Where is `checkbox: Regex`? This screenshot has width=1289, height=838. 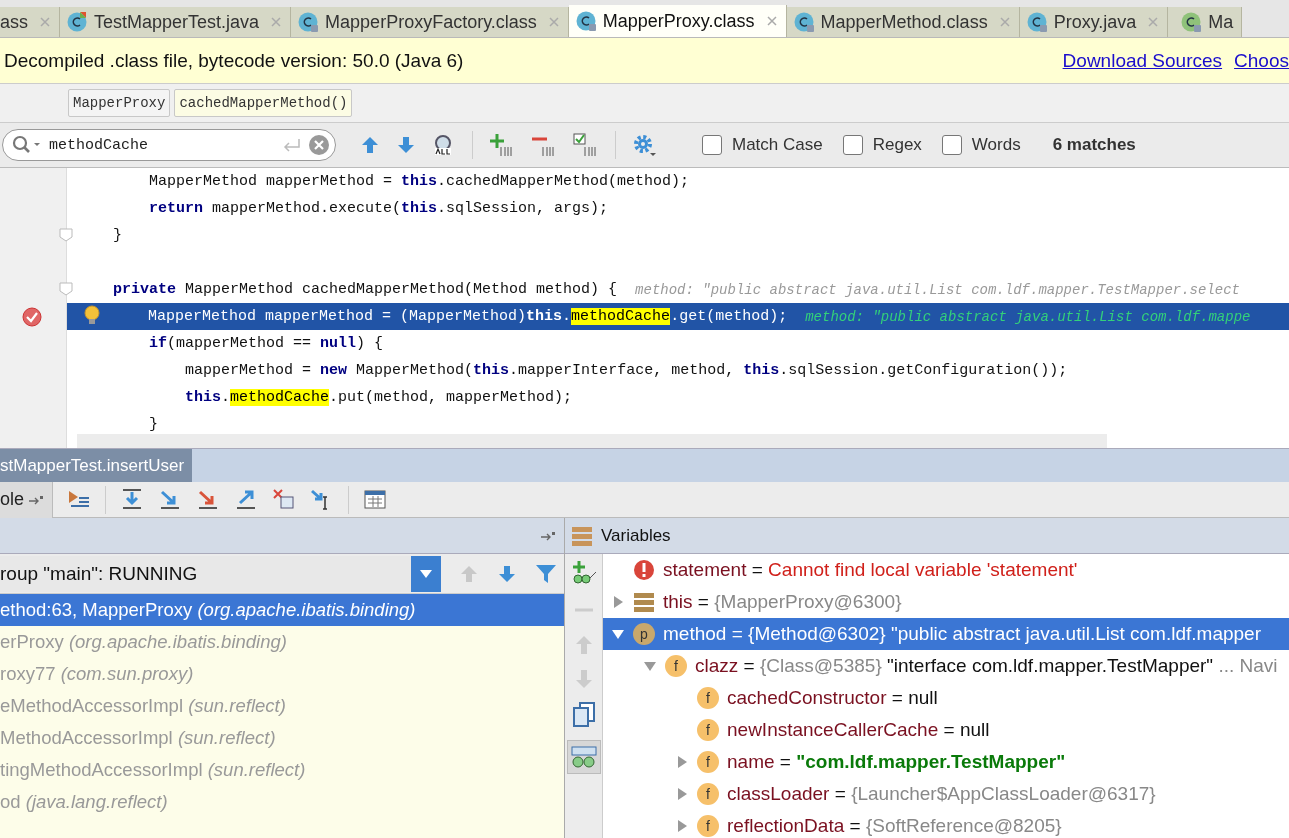
checkbox: Regex is located at coordinates (882, 145).